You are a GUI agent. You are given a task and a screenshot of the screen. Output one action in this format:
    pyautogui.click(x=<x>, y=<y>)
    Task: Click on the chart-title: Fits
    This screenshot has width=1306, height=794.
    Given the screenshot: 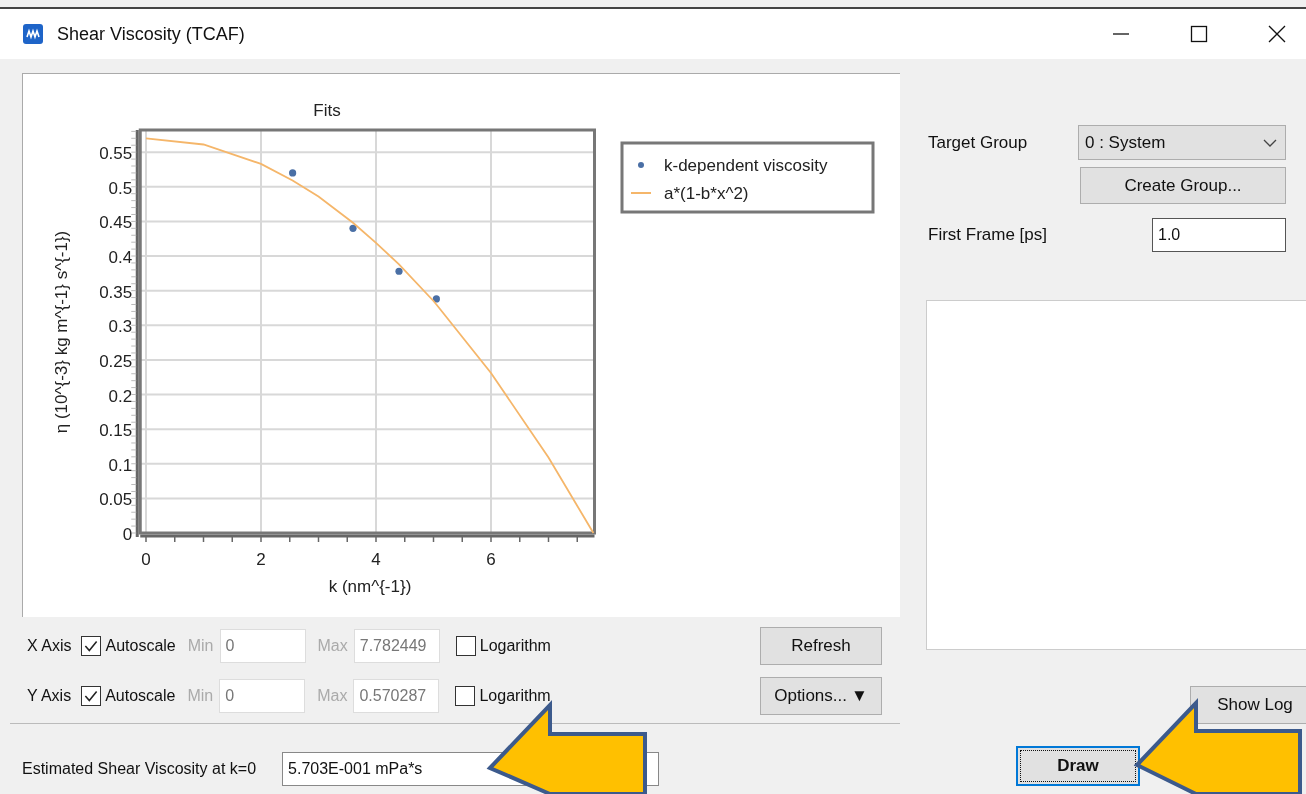 What is the action you would take?
    pyautogui.click(x=327, y=110)
    